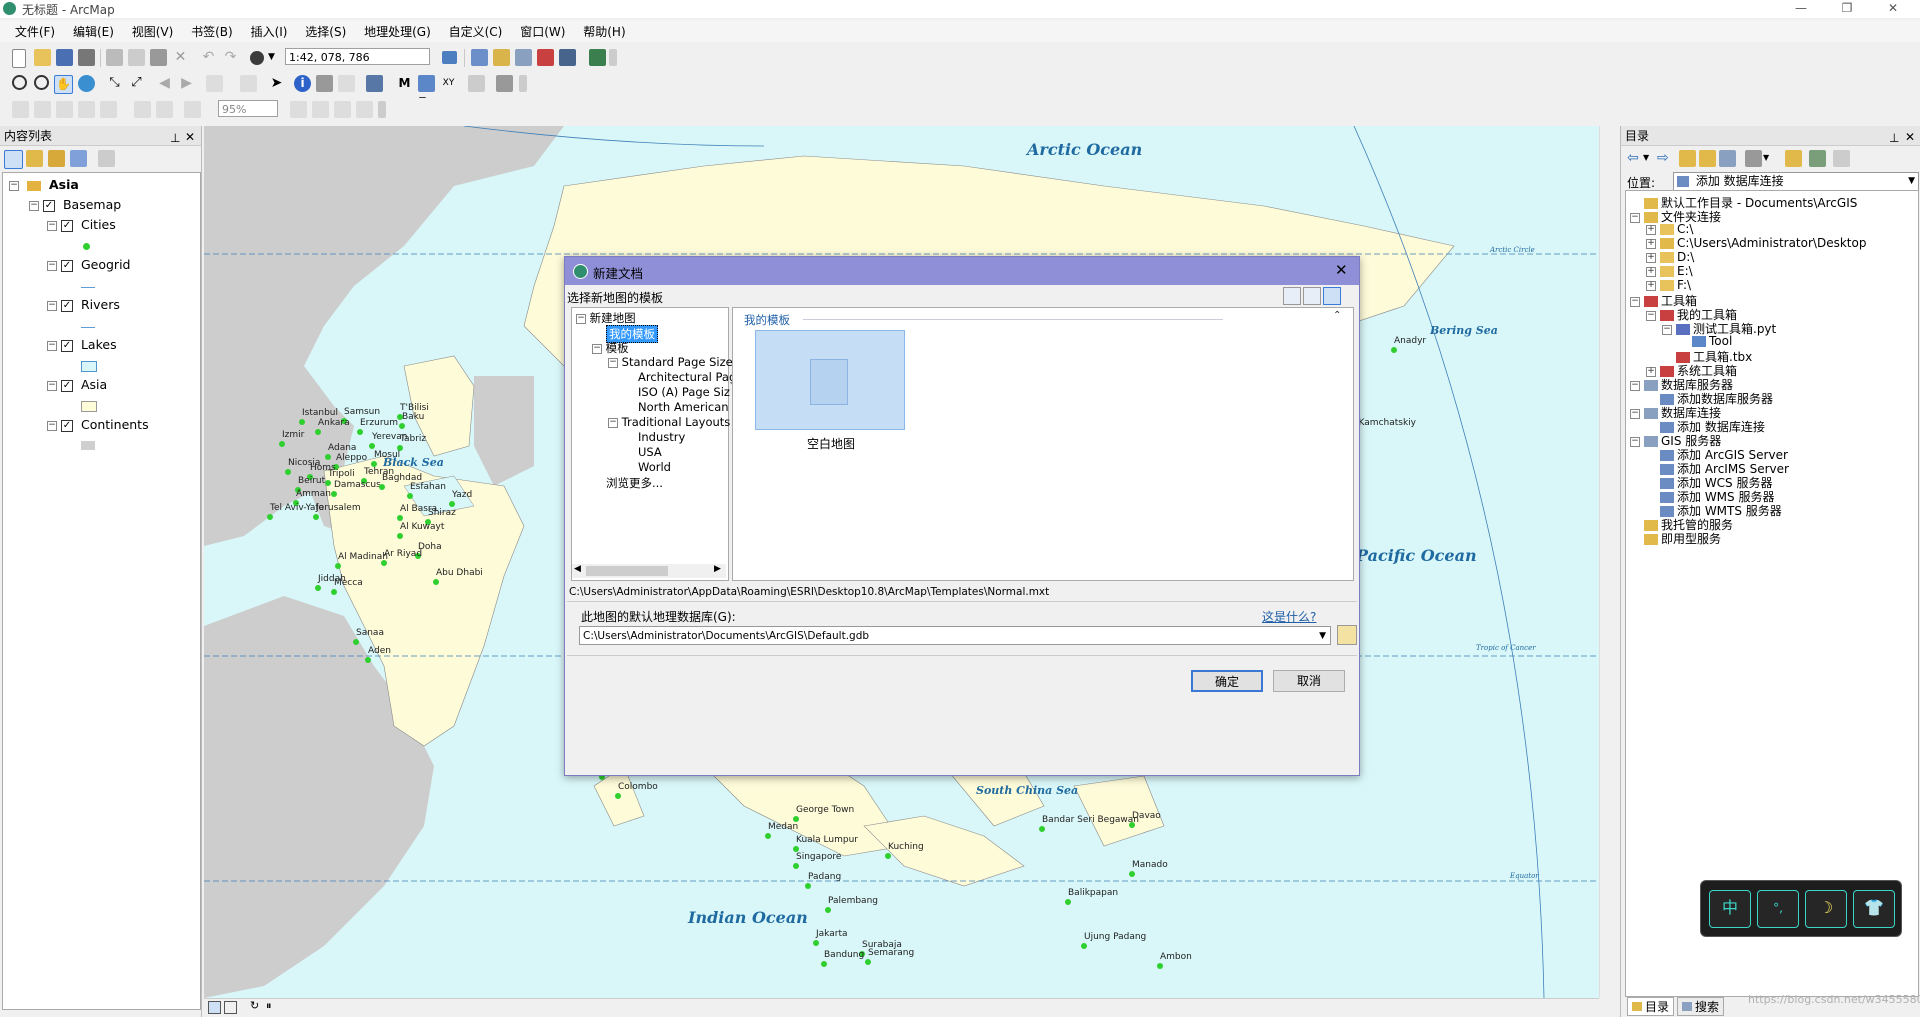 This screenshot has width=1920, height=1017. What do you see at coordinates (175, 138) in the screenshot?
I see `toc-pin-icon: ⊥` at bounding box center [175, 138].